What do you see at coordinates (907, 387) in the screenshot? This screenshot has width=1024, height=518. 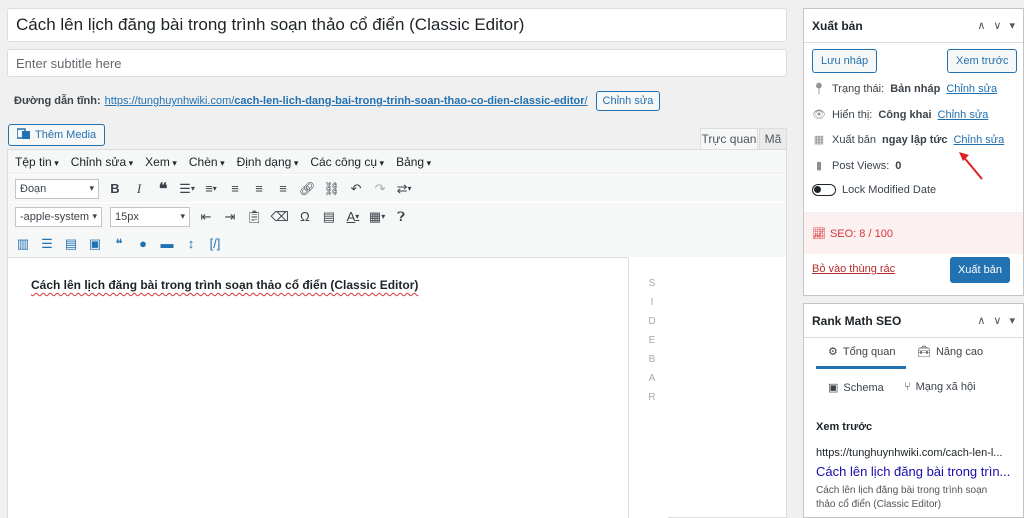 I see `share-icon: ⑂` at bounding box center [907, 387].